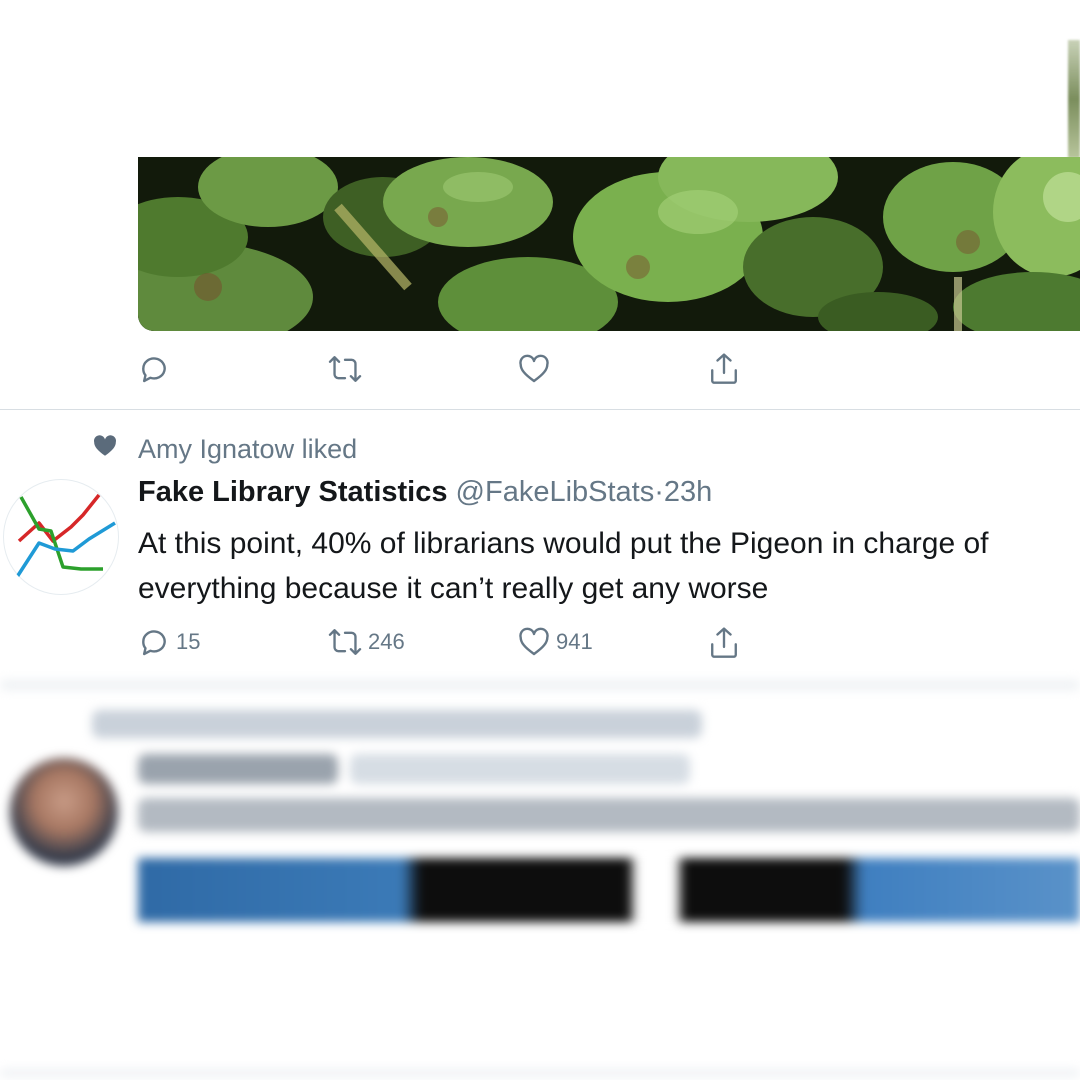 Image resolution: width=1080 pixels, height=1080 pixels. I want to click on reply-button: 15, so click(169, 642).